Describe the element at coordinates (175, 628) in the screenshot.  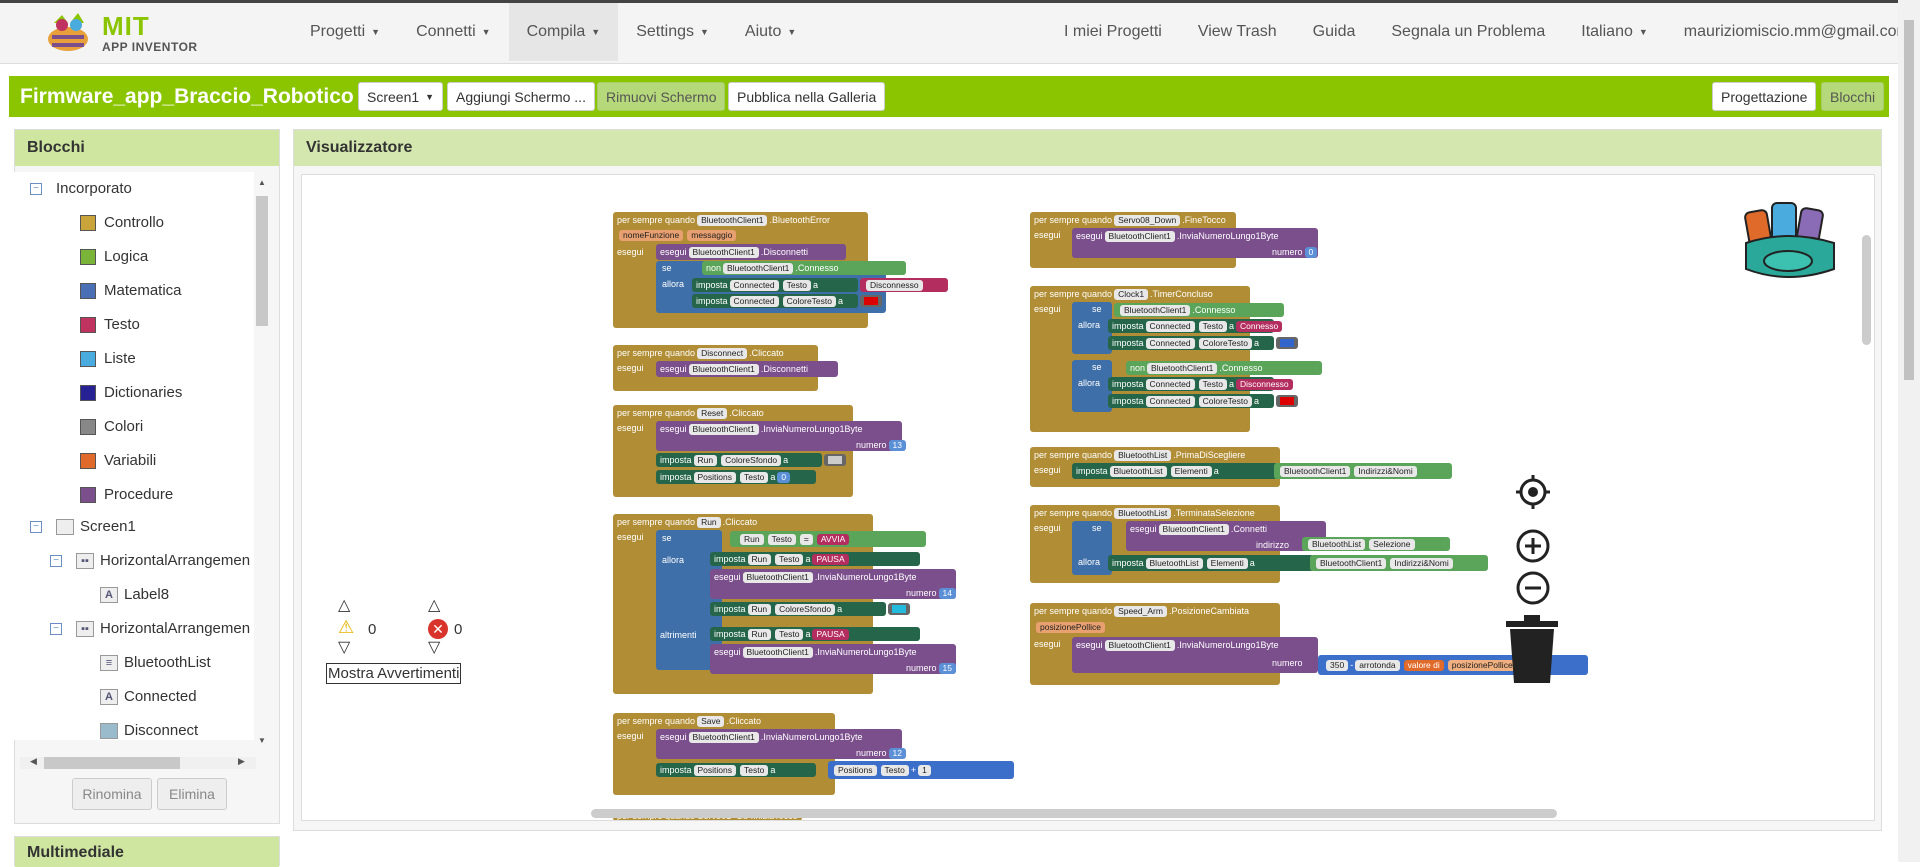
I see `tree-ha2: HorizontalArrangemen` at that location.